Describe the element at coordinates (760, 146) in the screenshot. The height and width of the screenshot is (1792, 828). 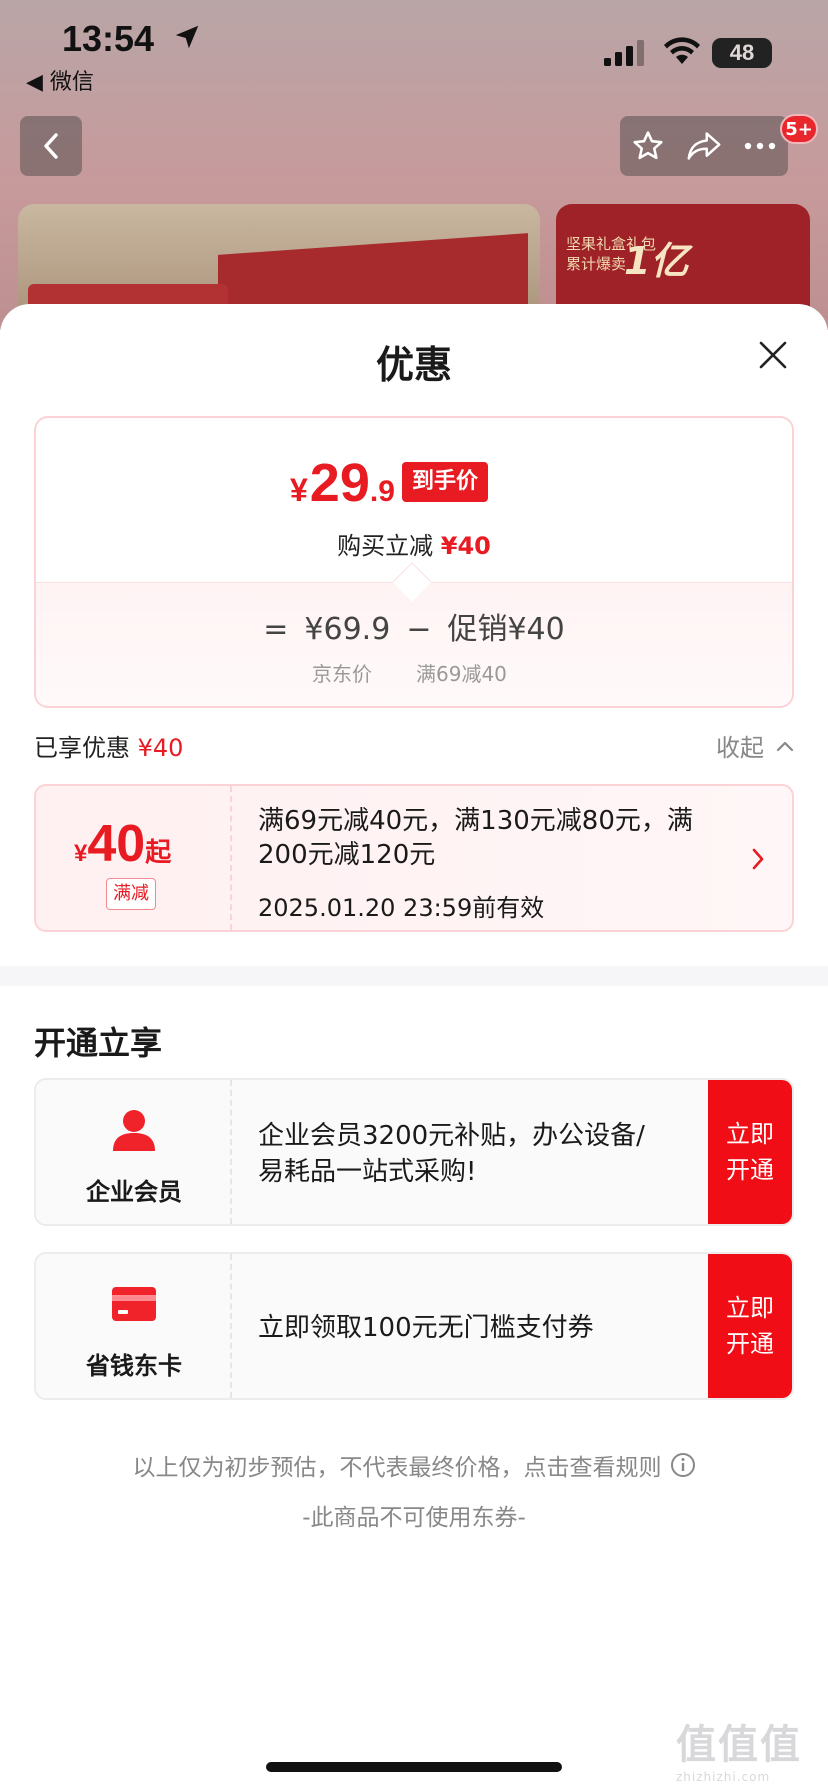
I see `more-icon` at that location.